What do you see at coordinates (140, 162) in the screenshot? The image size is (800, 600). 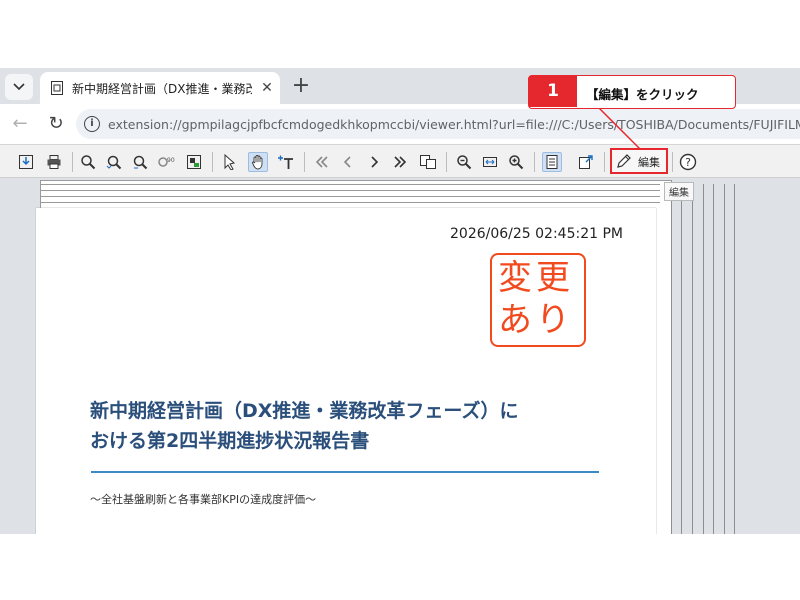 I see `zoom-area-icon` at bounding box center [140, 162].